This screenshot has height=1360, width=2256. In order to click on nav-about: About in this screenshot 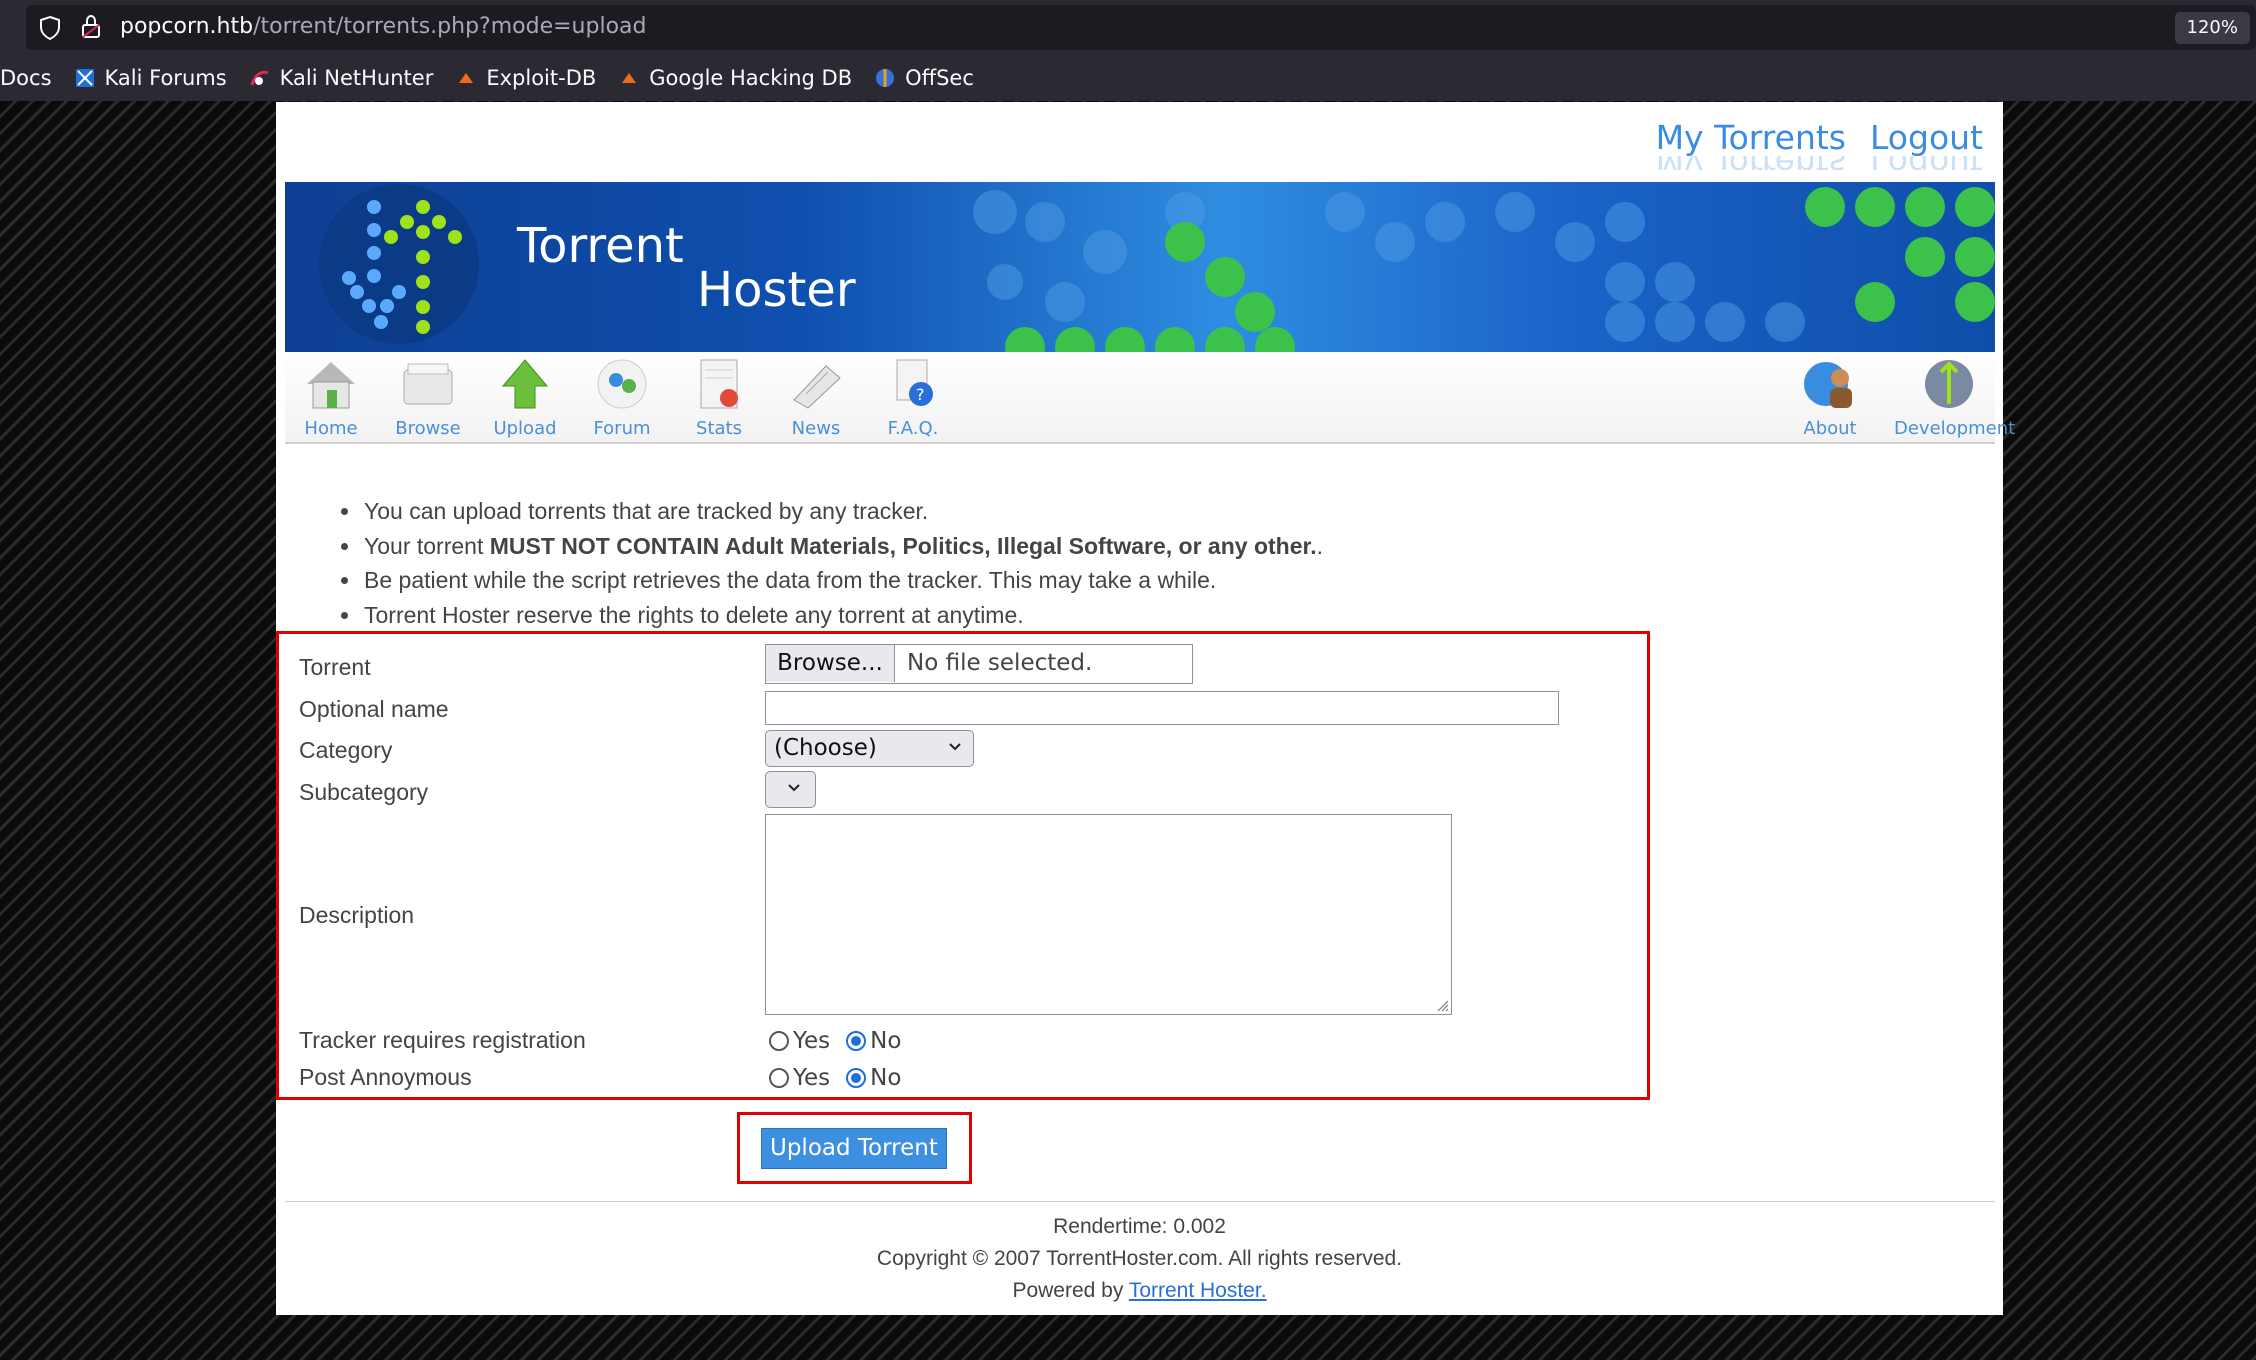, I will do `click(1830, 397)`.